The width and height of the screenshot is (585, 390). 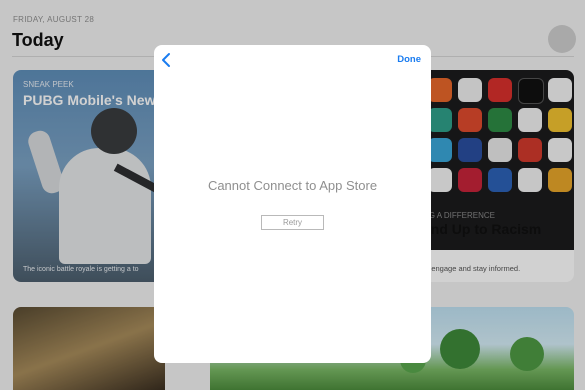 What do you see at coordinates (292, 222) in the screenshot?
I see `retry-button: Retry` at bounding box center [292, 222].